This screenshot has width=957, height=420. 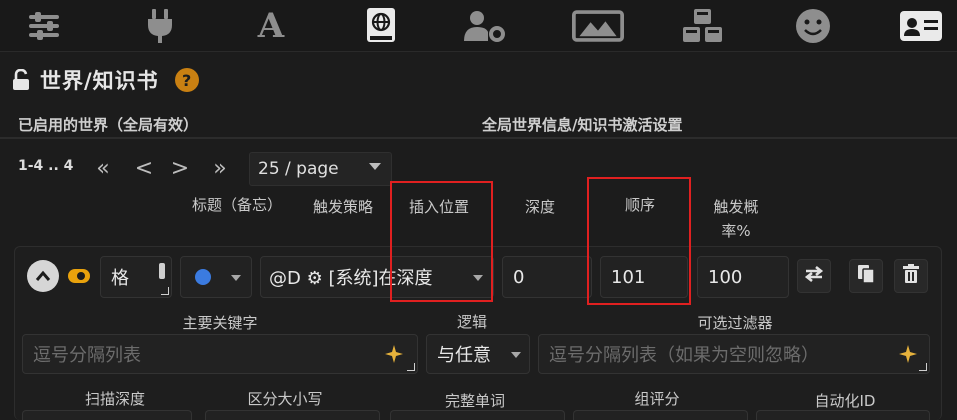 I want to click on group-scoring-select, so click(x=660, y=415).